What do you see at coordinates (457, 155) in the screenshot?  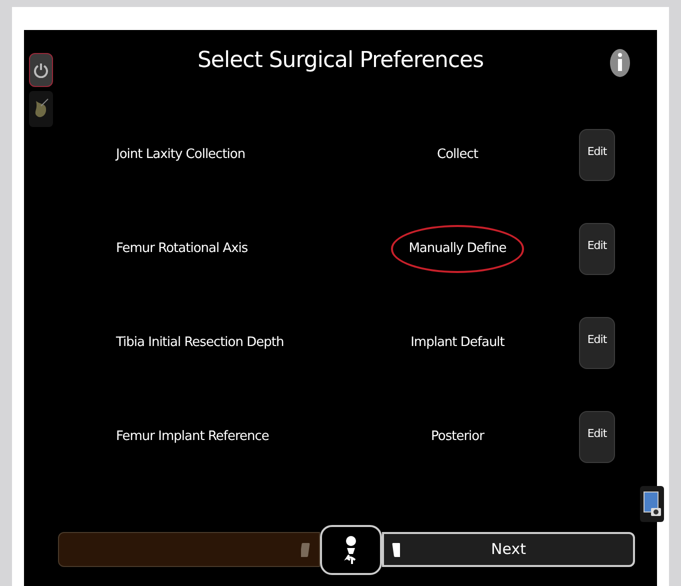 I see `preference-value: Collect` at bounding box center [457, 155].